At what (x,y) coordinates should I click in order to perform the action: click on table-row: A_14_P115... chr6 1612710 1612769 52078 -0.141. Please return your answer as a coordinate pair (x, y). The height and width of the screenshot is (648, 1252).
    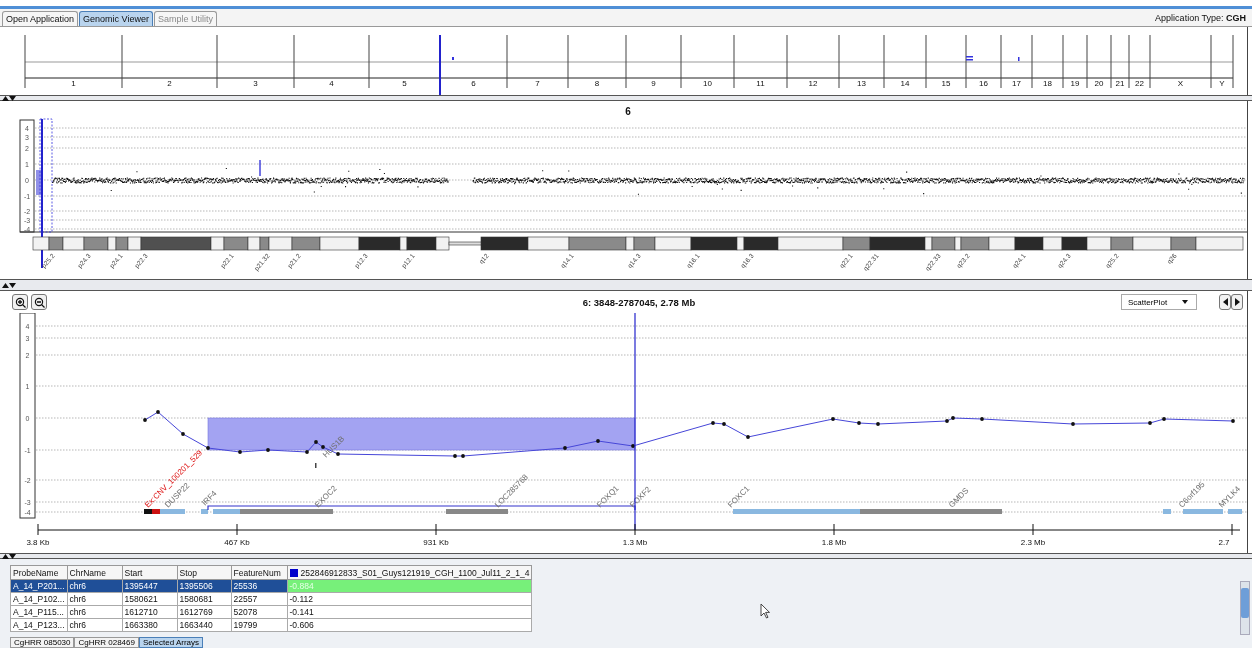
    Looking at the image, I should click on (271, 612).